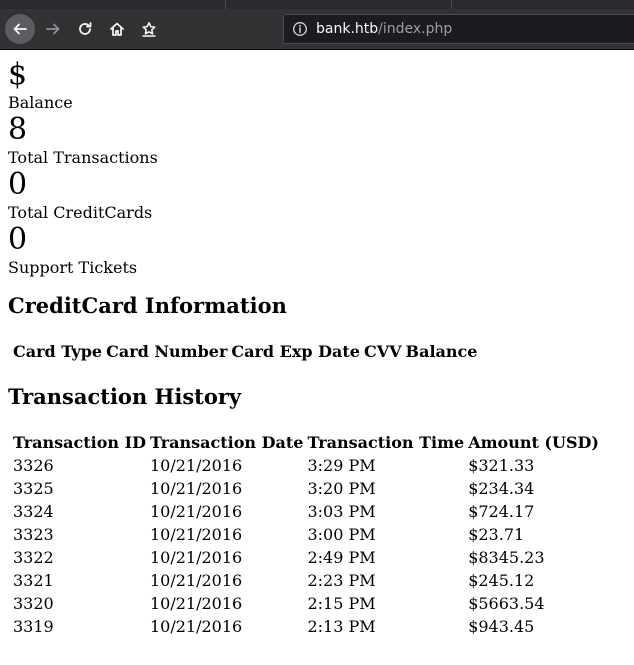 This screenshot has width=634, height=665. I want to click on transaction-id-cell: 3319, so click(33, 626).